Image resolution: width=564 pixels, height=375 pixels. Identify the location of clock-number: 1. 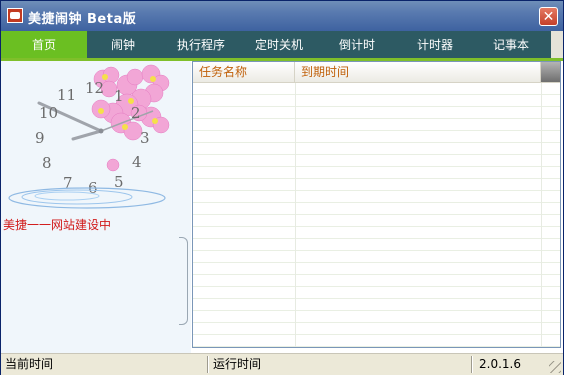
(119, 96).